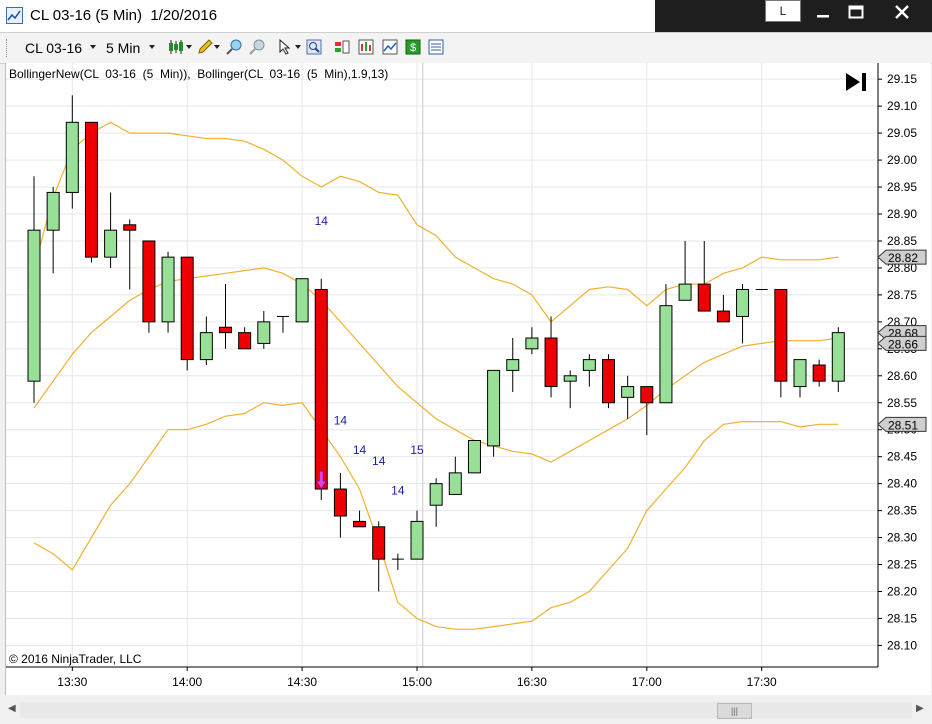 The width and height of the screenshot is (932, 724). I want to click on y-tick-label: 28.60, so click(902, 376).